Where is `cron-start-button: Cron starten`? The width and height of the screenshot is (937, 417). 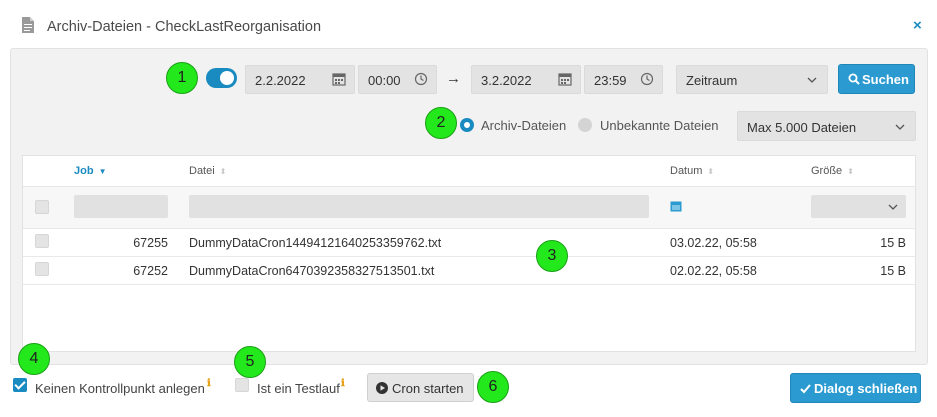 cron-start-button: Cron starten is located at coordinates (420, 387).